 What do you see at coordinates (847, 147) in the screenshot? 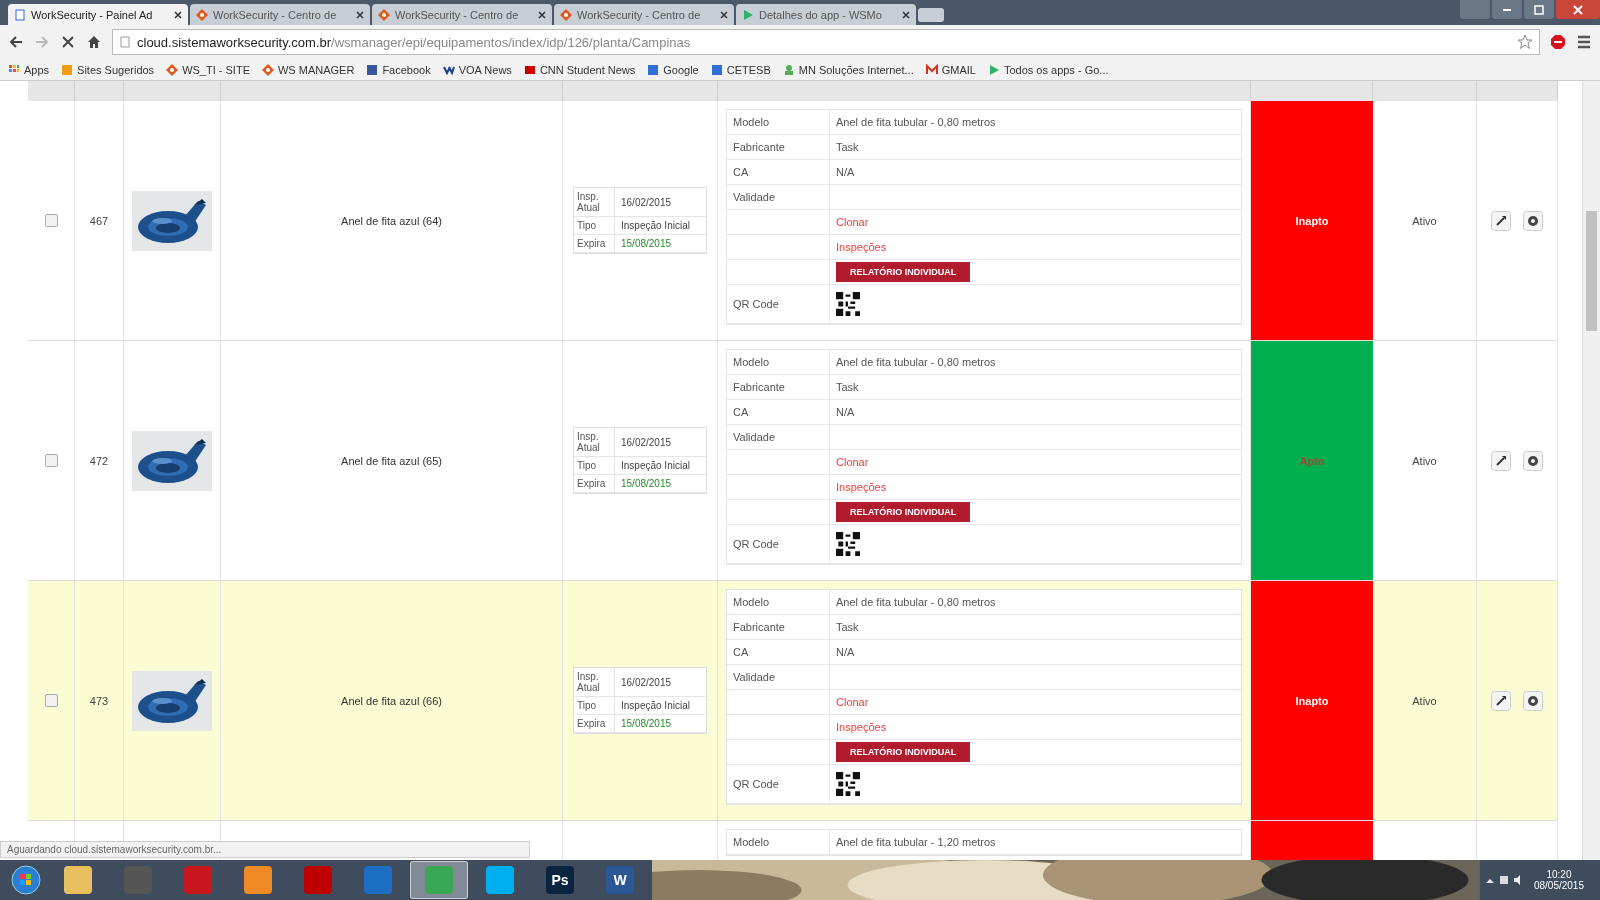
I see `spec-value: Task` at bounding box center [847, 147].